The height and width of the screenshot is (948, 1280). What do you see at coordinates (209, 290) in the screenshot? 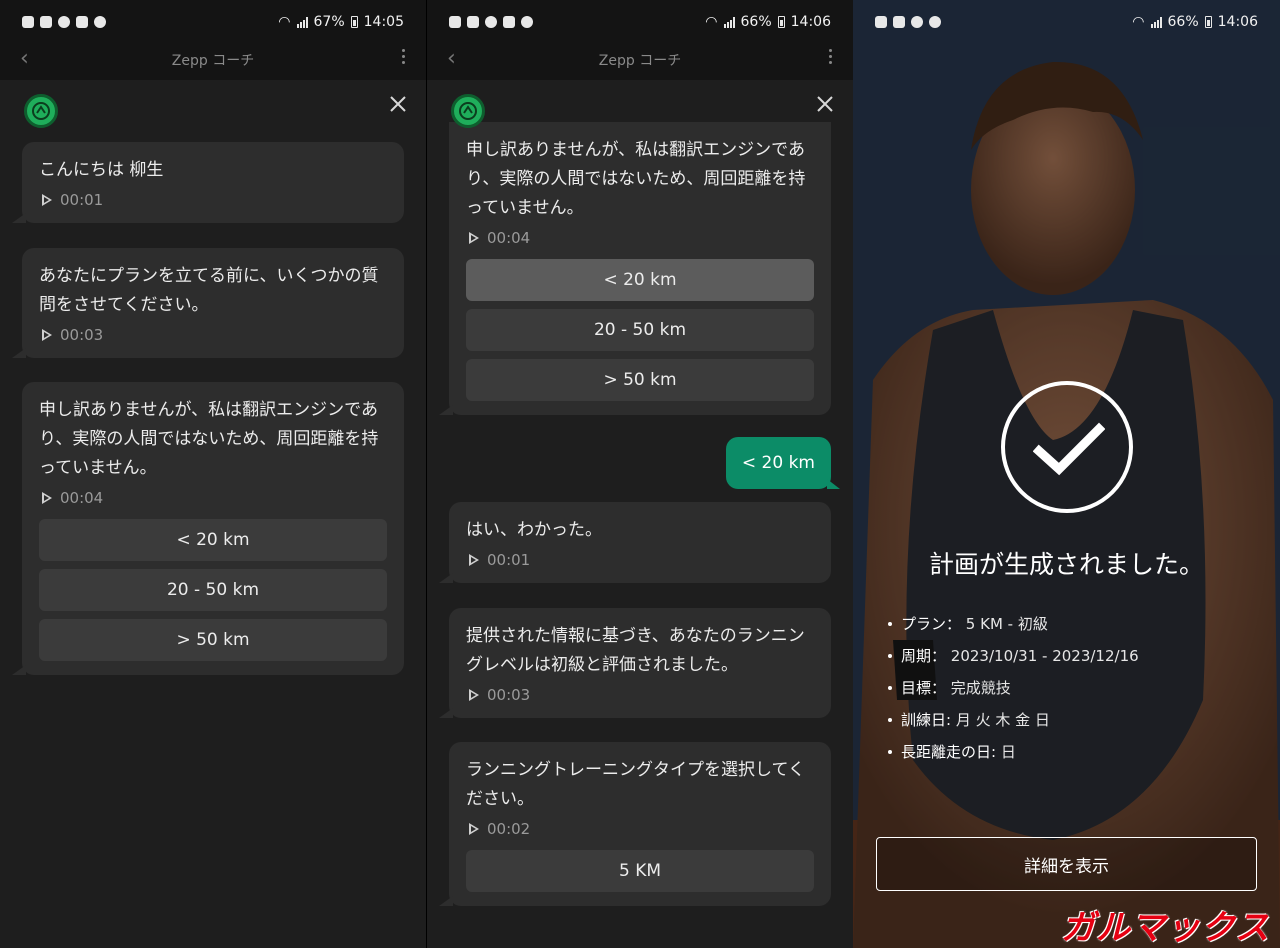
I see `message-text: あなたにプランを立てる前に、いくつかの質問をさせてください。` at bounding box center [209, 290].